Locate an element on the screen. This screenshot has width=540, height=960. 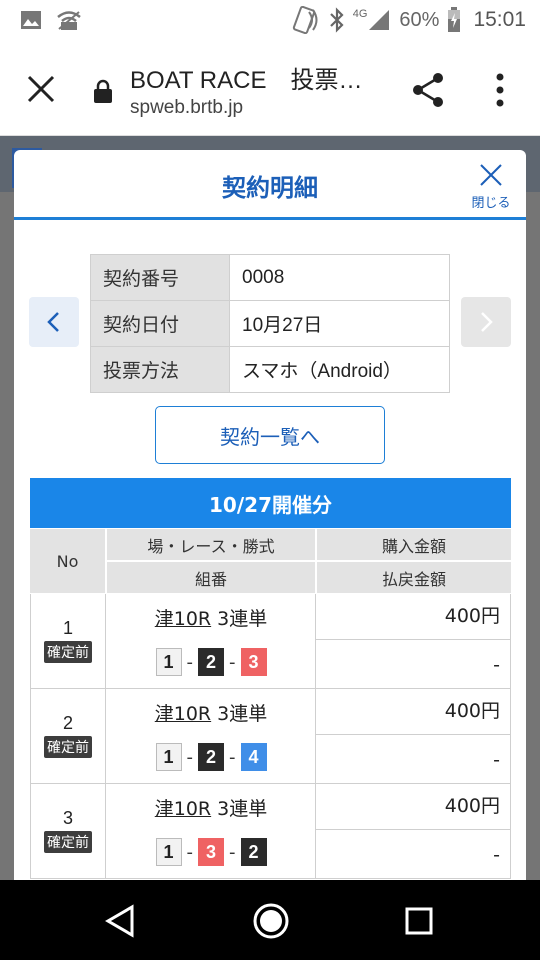
status-right-icons: 4G 60% 15:01 is located at coordinates (408, 20).